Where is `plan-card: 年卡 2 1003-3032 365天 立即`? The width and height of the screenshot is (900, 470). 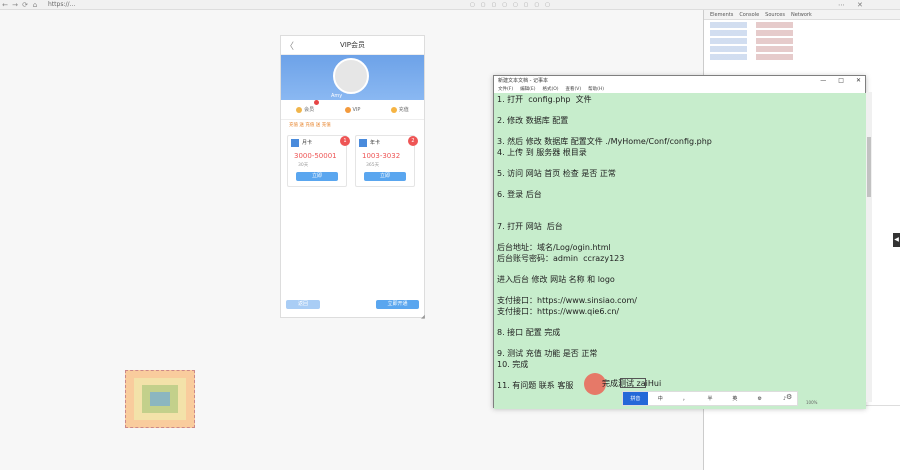 plan-card: 年卡 2 1003-3032 365天 立即 is located at coordinates (386, 161).